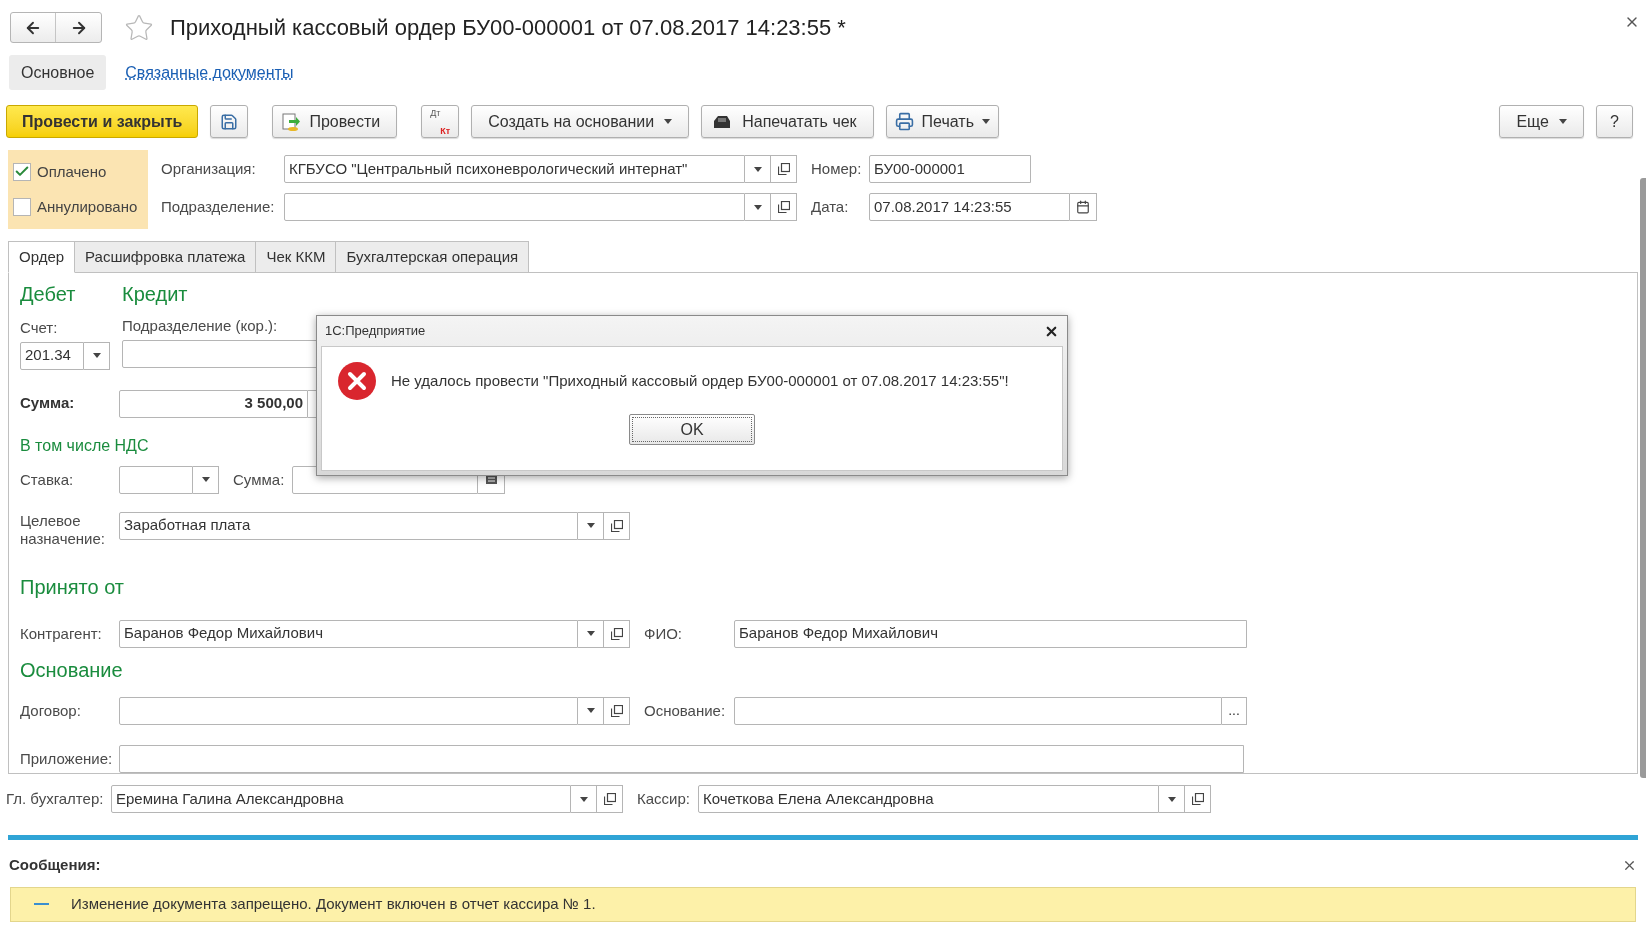 Image resolution: width=1646 pixels, height=929 pixels. I want to click on text-field: 3 500,00, so click(213, 403).